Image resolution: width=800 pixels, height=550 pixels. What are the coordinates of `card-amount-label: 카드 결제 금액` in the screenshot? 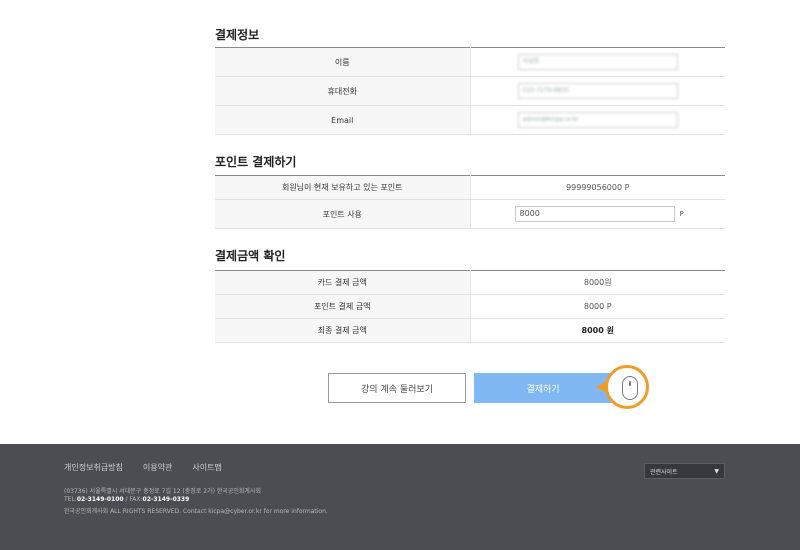 It's located at (343, 282).